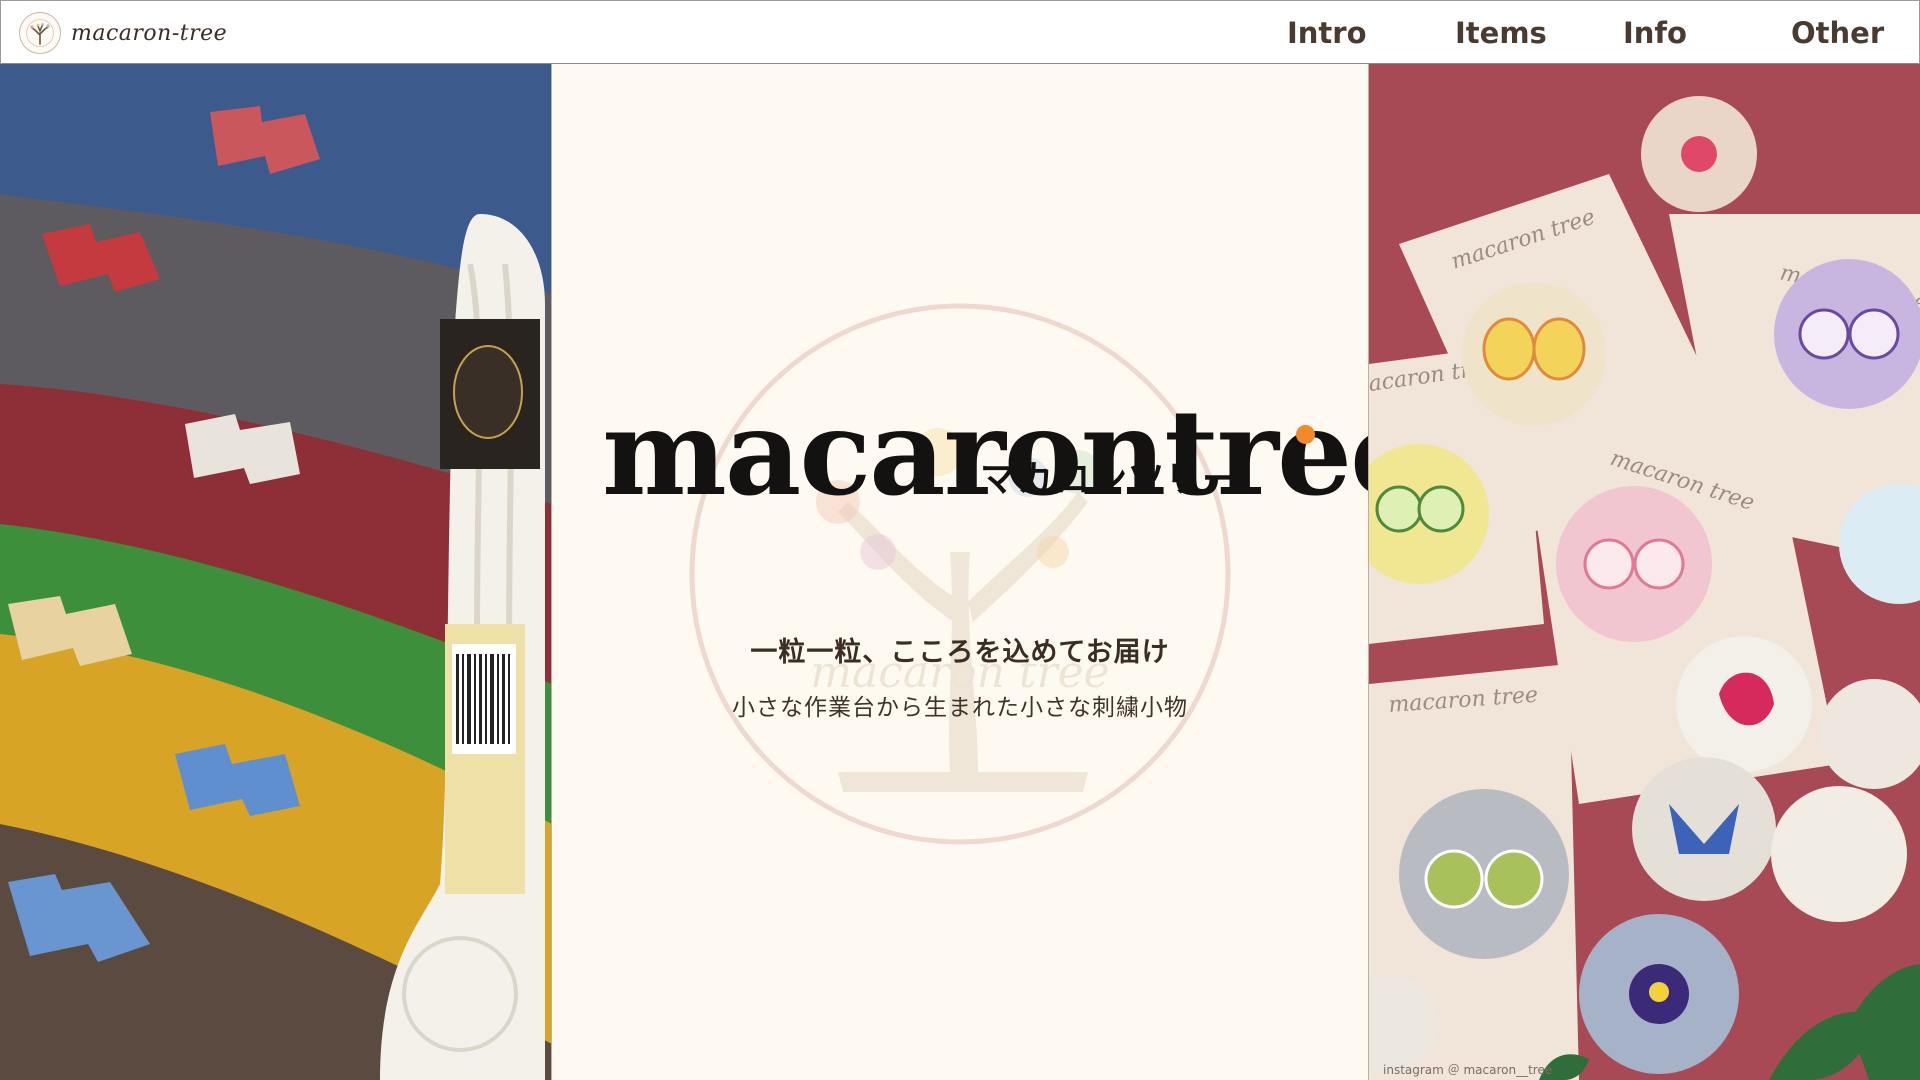 Image resolution: width=1920 pixels, height=1080 pixels. What do you see at coordinates (1327, 33) in the screenshot?
I see `nav-intro: Intro` at bounding box center [1327, 33].